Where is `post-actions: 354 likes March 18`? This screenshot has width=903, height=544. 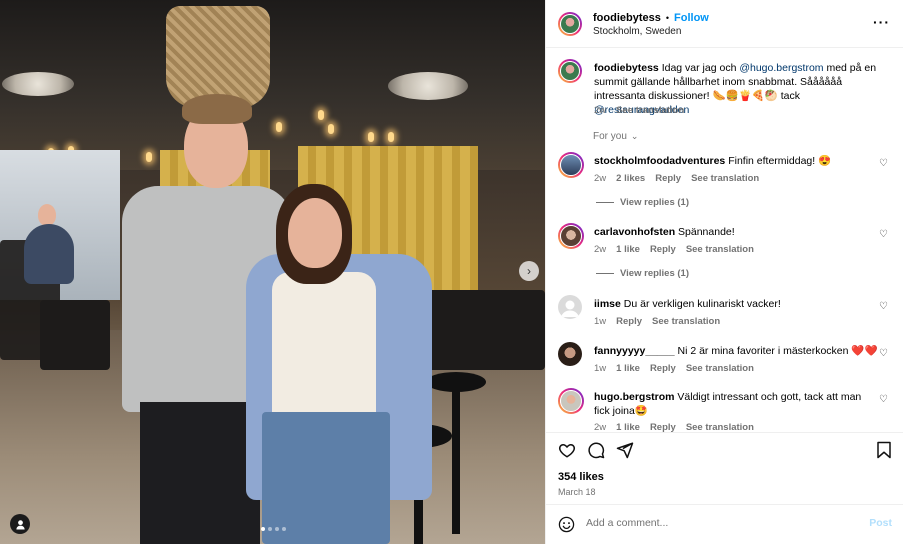
post-actions: 354 likes March 18 is located at coordinates (724, 467).